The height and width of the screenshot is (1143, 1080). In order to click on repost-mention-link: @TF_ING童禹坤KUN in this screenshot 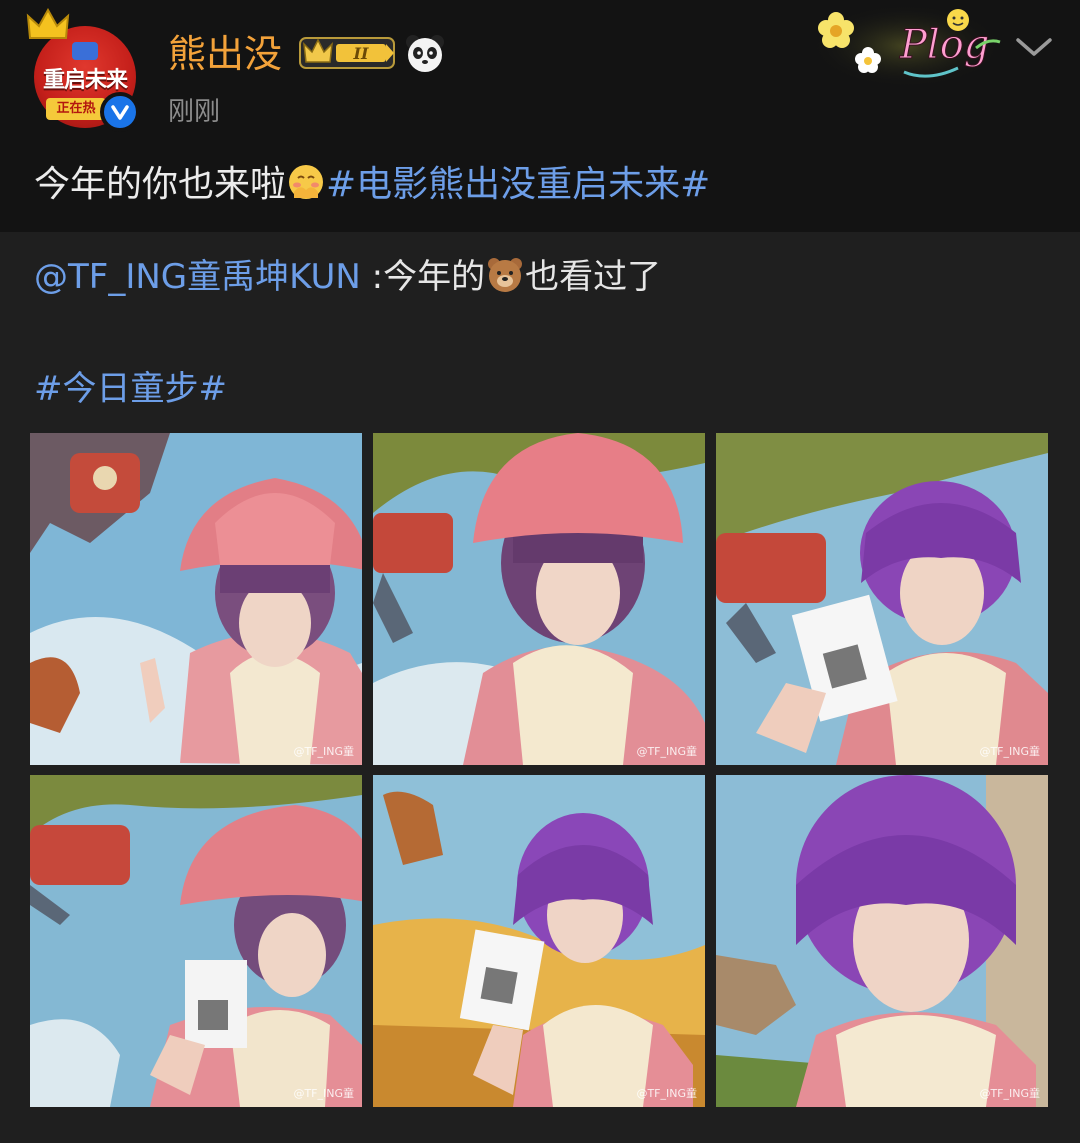, I will do `click(197, 277)`.